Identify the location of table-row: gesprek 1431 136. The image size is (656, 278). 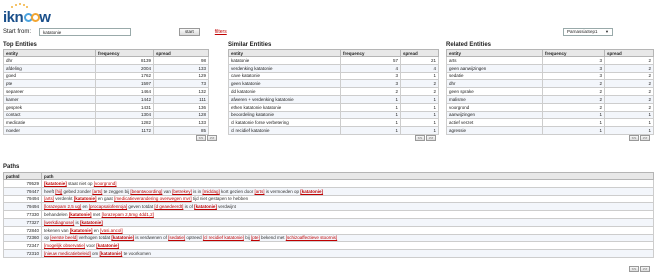
(106, 107).